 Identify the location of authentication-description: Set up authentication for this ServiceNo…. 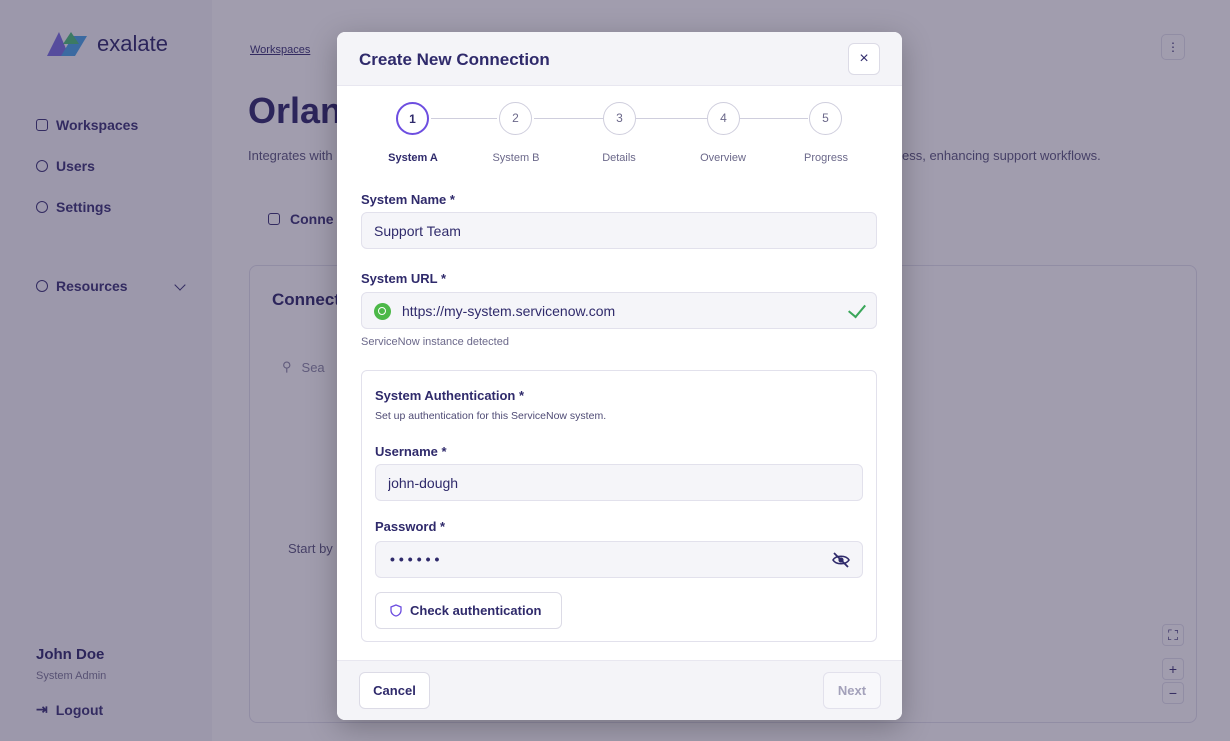
(491, 416).